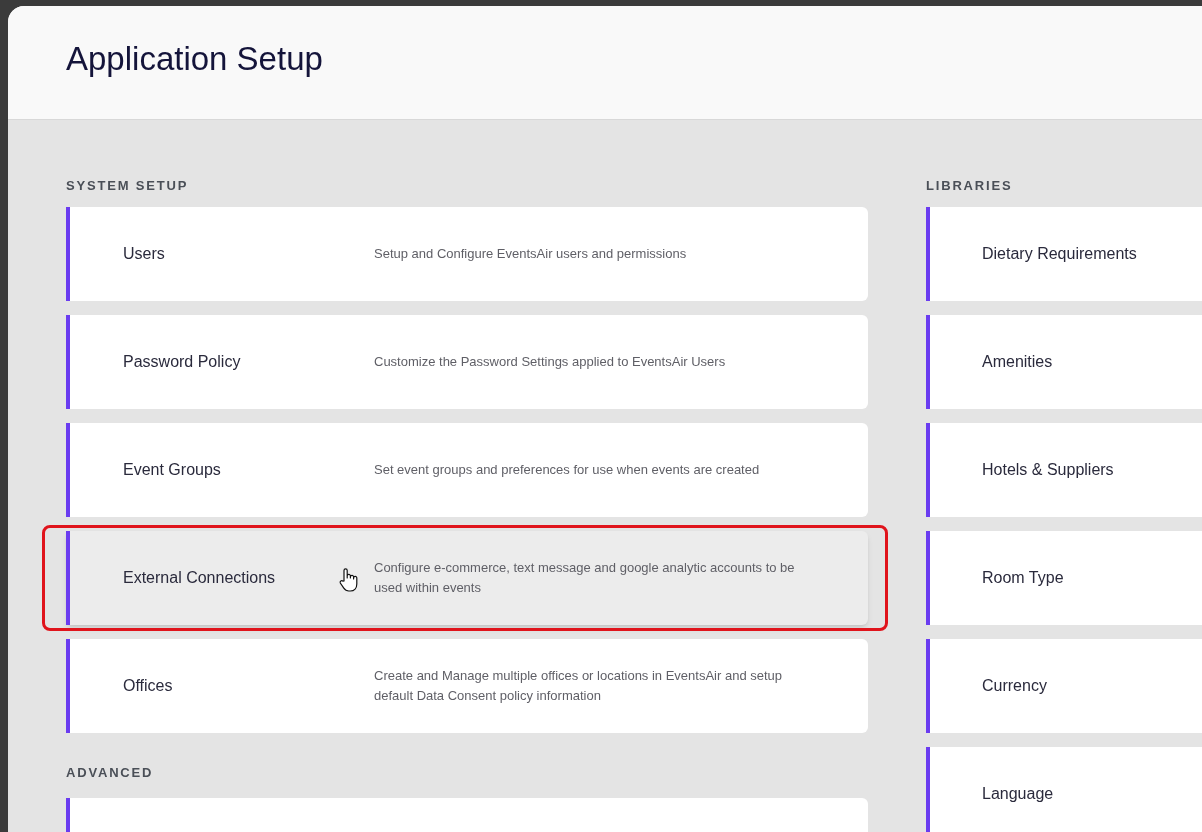  What do you see at coordinates (182, 361) in the screenshot?
I see `setup-item-title: Password Policy` at bounding box center [182, 361].